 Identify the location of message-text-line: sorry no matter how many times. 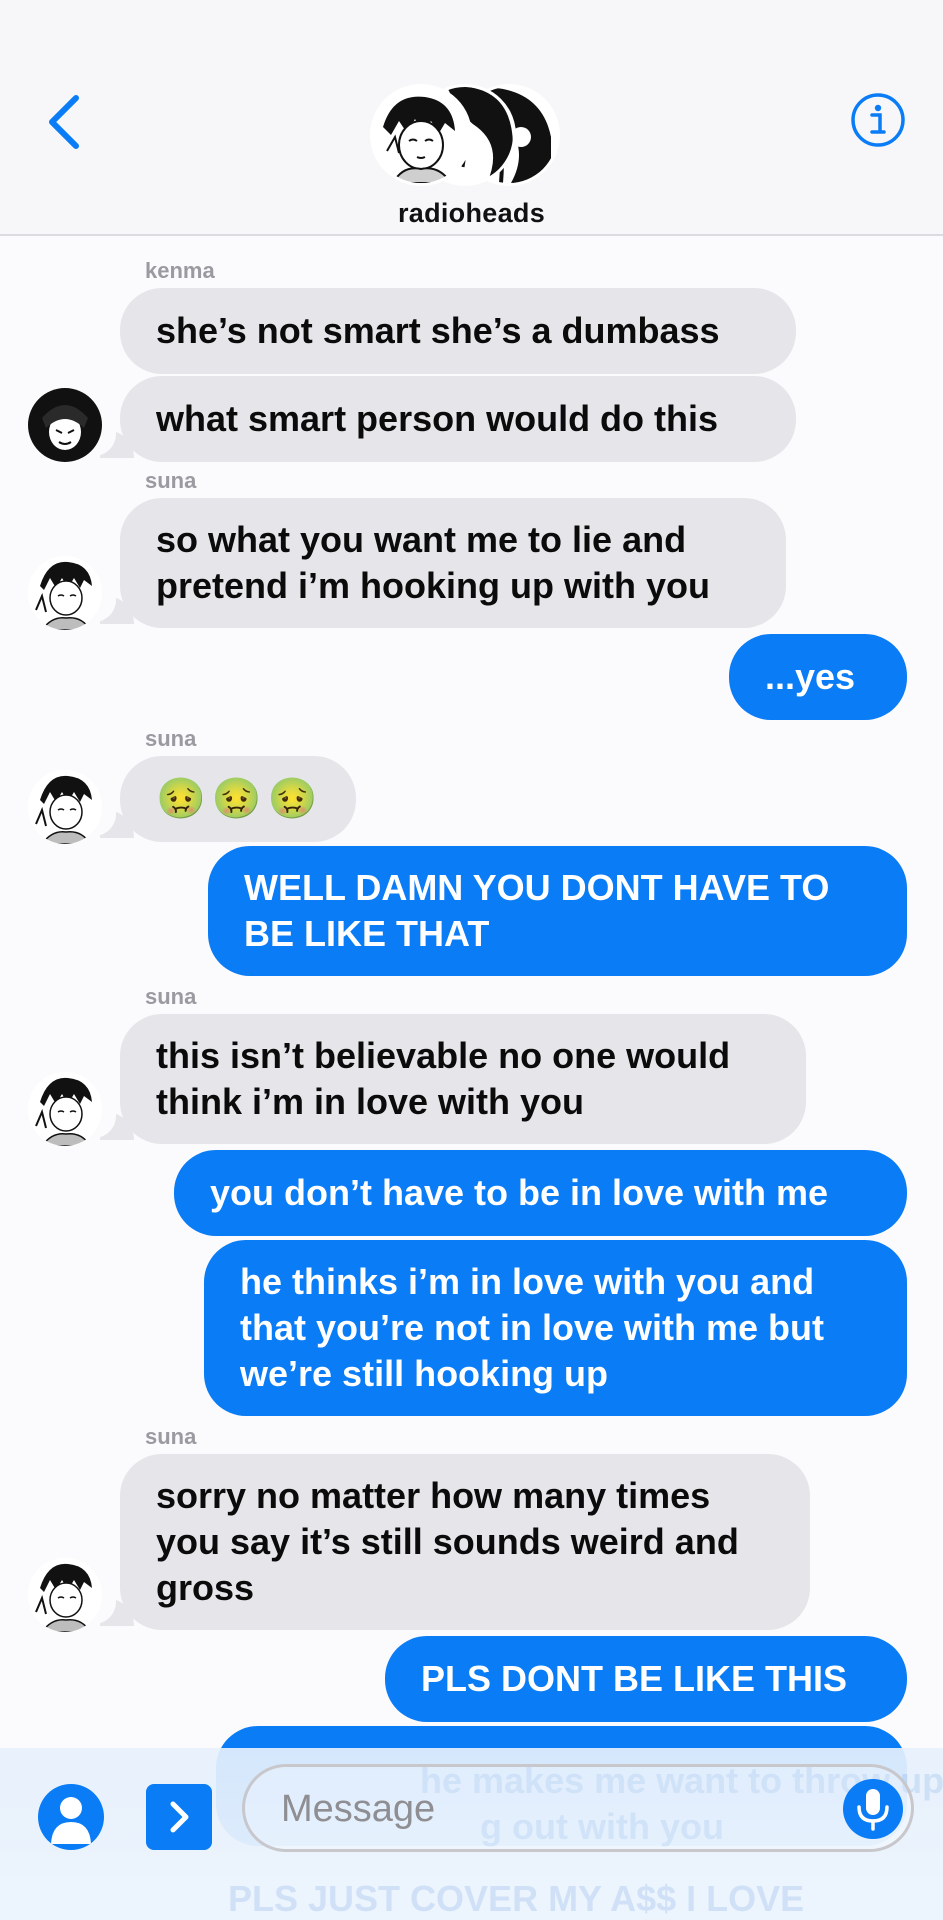
(433, 1495).